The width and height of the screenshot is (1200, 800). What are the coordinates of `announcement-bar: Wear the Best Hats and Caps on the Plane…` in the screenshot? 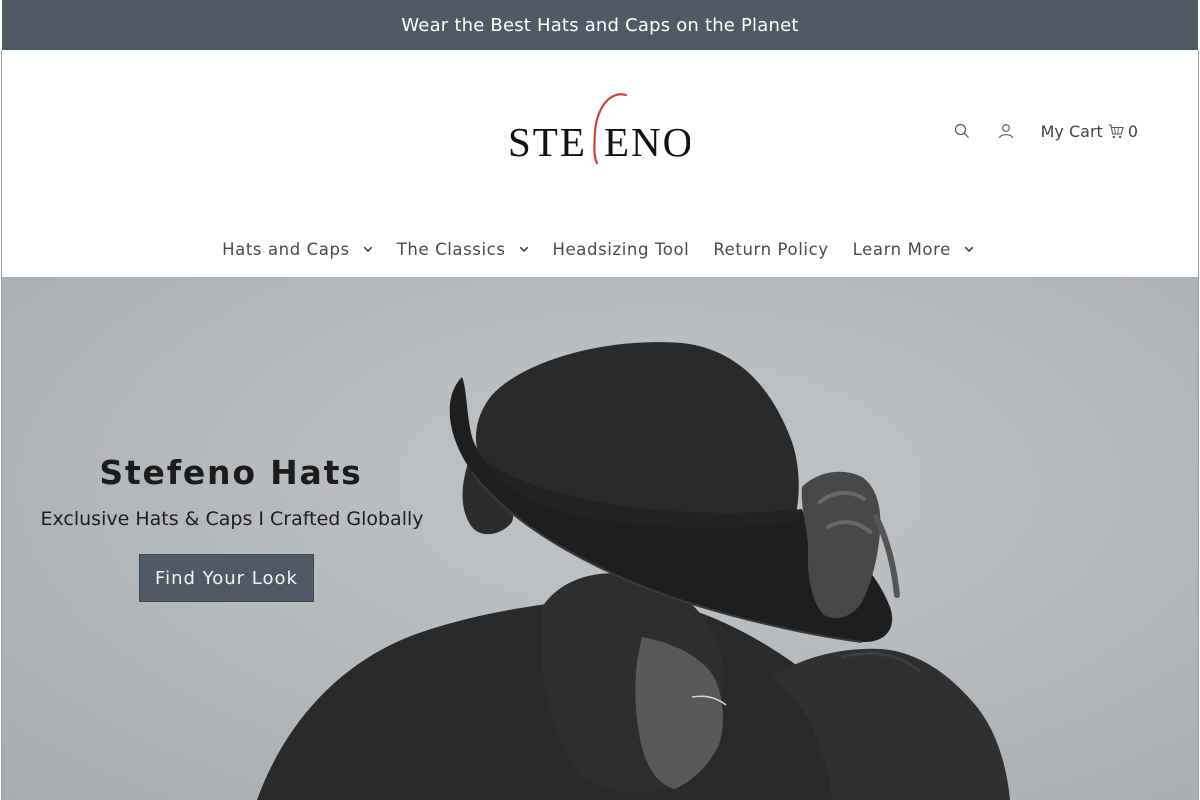 It's located at (600, 25).